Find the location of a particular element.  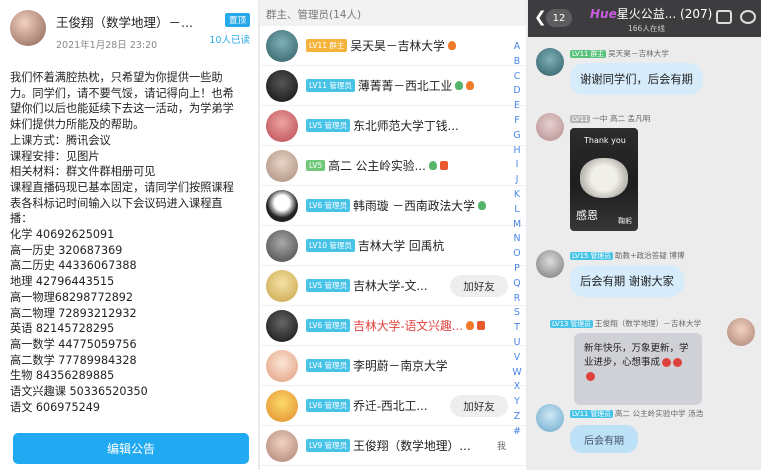

alphabet-letter: P is located at coordinates (517, 269).